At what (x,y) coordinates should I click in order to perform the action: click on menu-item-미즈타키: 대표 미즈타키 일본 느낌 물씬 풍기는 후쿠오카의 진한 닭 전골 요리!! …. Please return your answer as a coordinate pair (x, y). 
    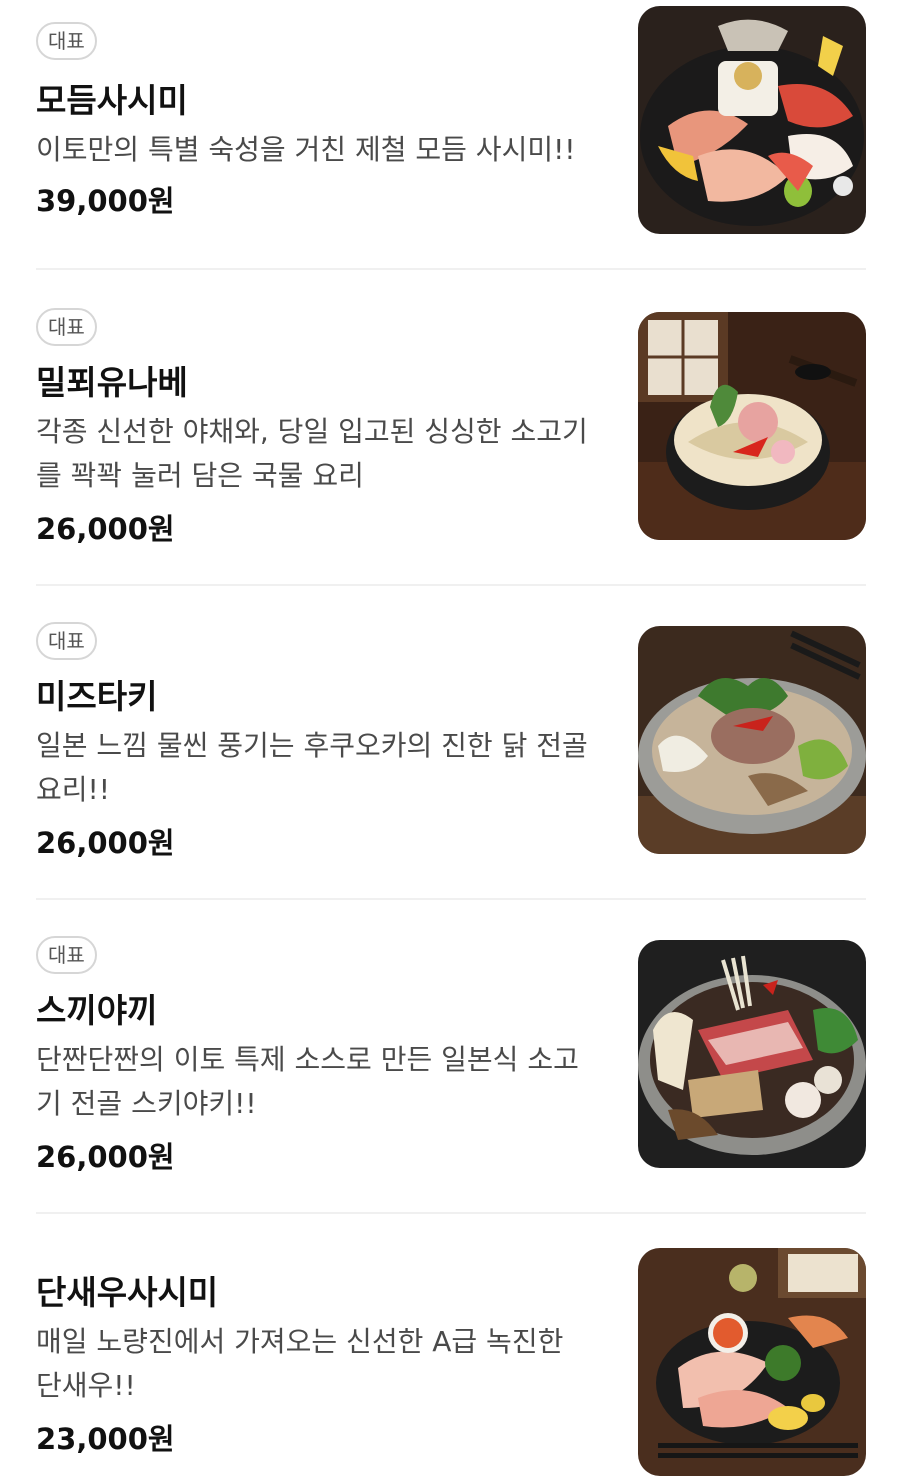
    Looking at the image, I should click on (451, 741).